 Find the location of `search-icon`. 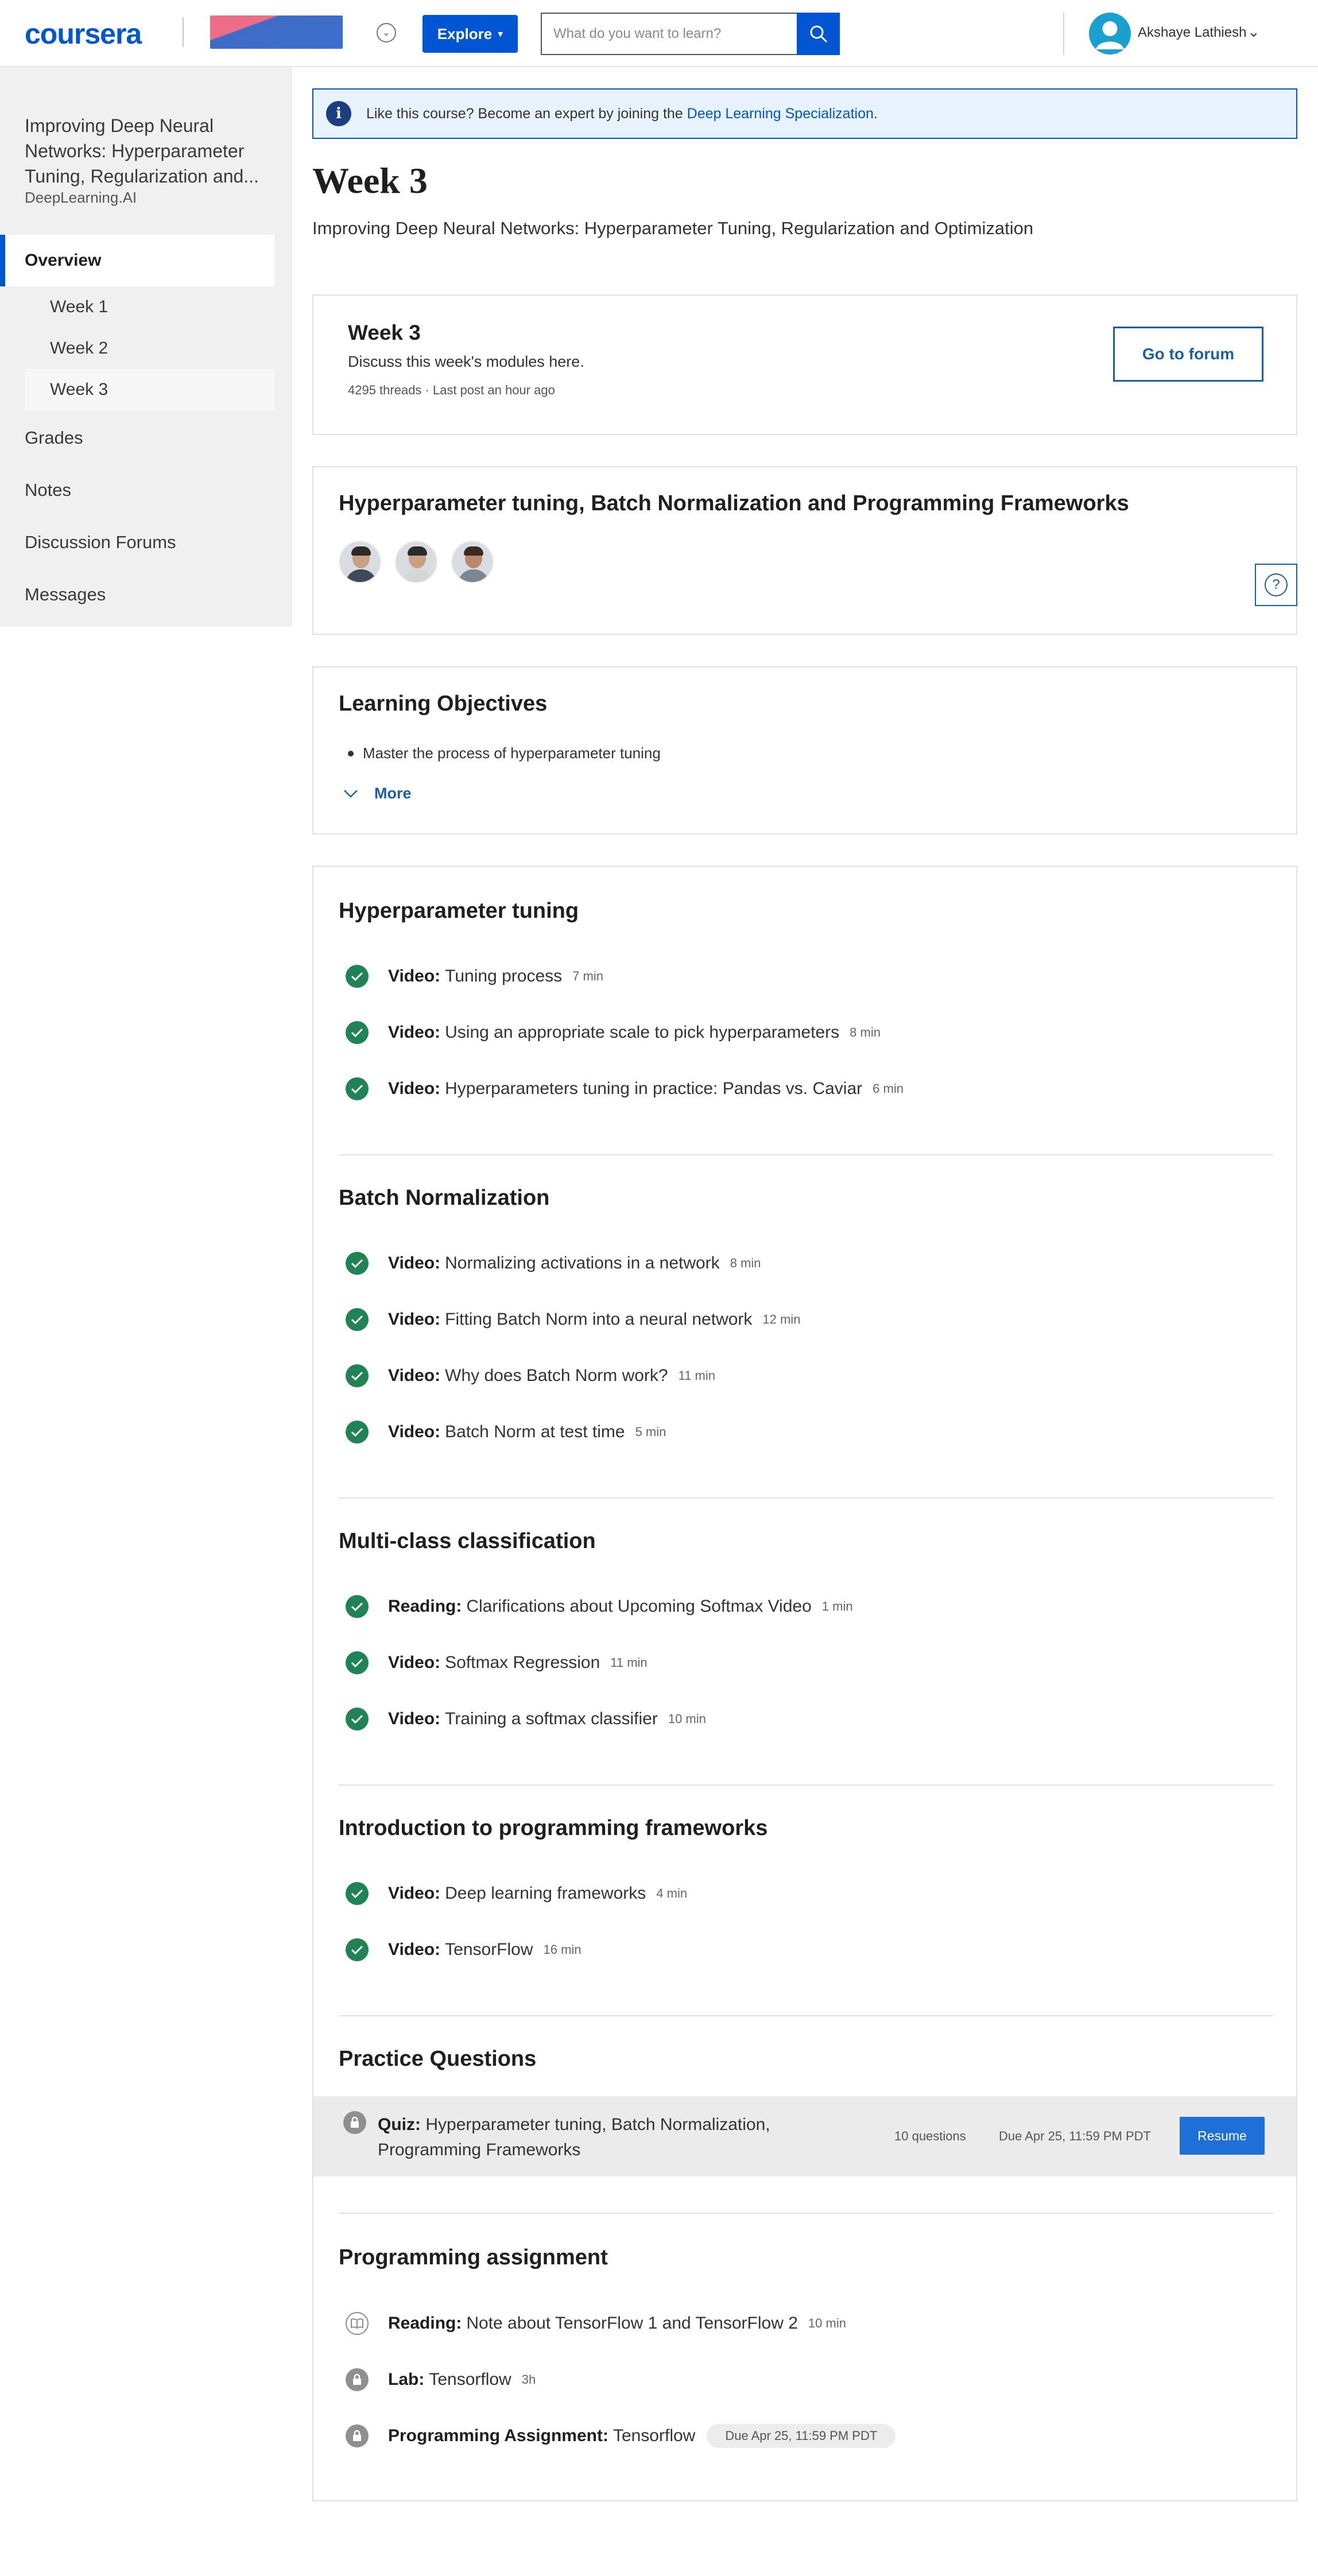

search-icon is located at coordinates (818, 34).